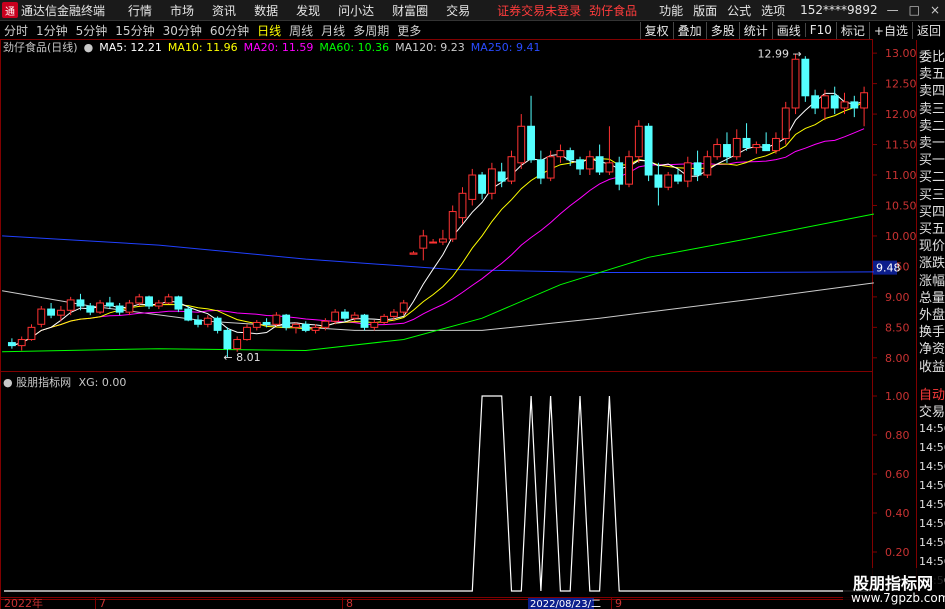  What do you see at coordinates (89, 47) in the screenshot?
I see `settings-circle-icon: ●` at bounding box center [89, 47].